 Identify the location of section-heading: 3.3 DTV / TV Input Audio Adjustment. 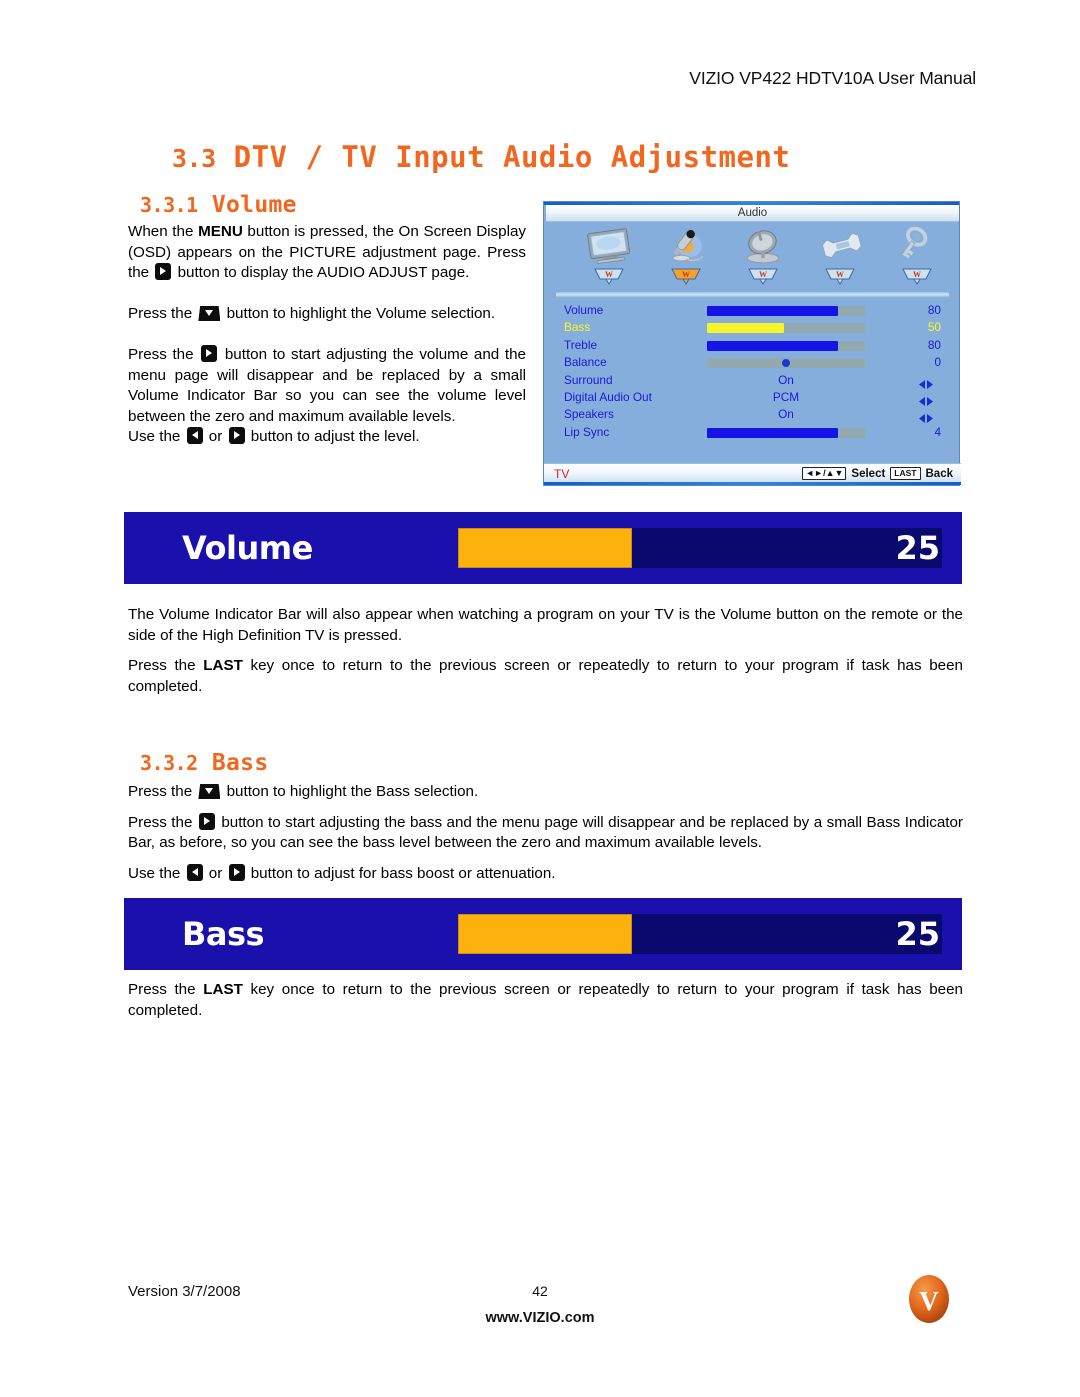
(481, 157).